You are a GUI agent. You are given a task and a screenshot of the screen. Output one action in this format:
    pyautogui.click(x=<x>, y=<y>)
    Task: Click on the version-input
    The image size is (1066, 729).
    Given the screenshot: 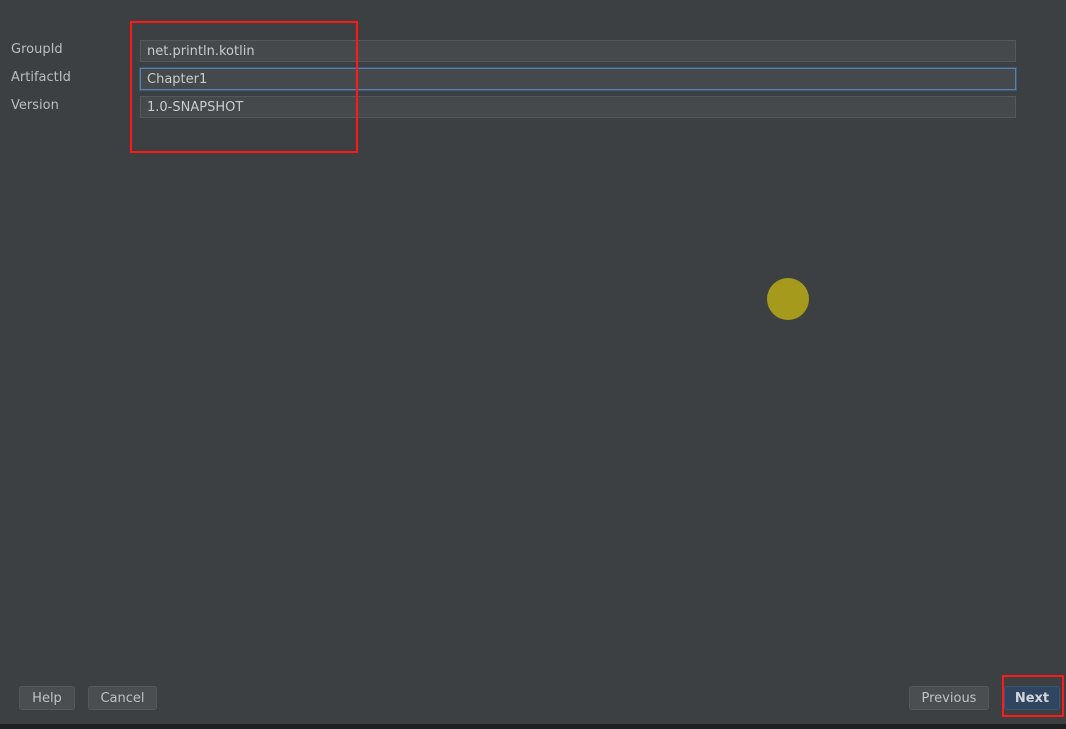 What is the action you would take?
    pyautogui.click(x=578, y=107)
    